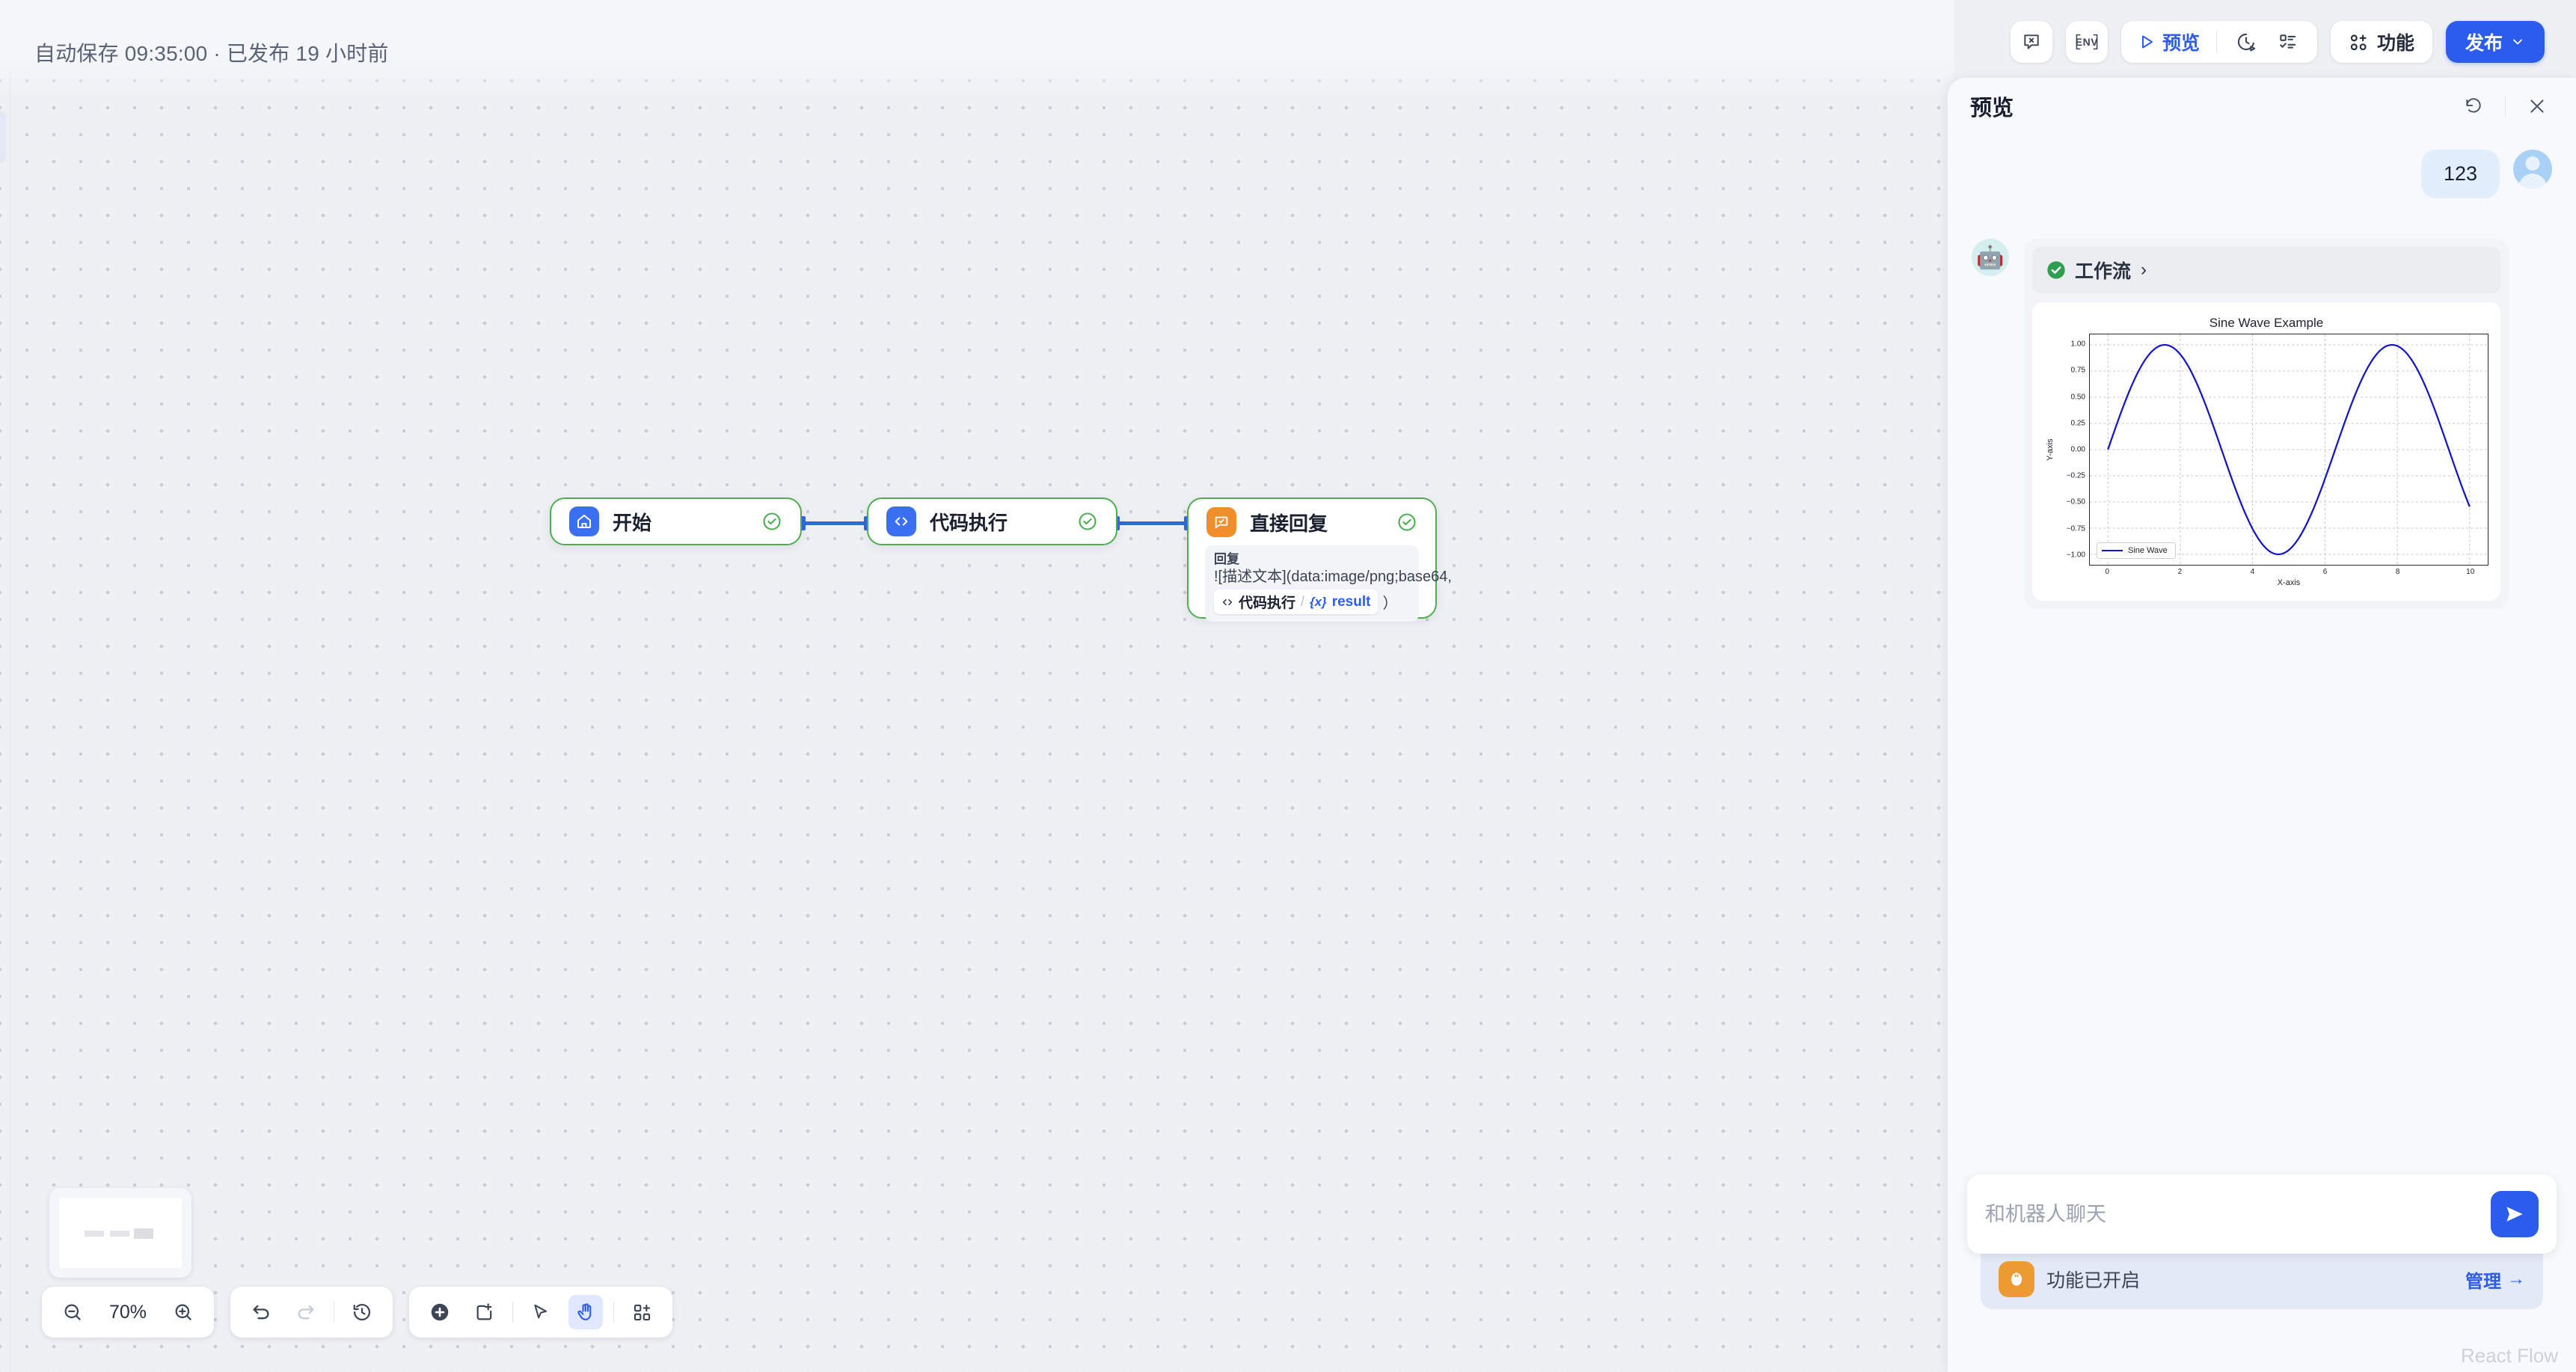  What do you see at coordinates (676, 521) in the screenshot?
I see `workflow-node-start: 开始` at bounding box center [676, 521].